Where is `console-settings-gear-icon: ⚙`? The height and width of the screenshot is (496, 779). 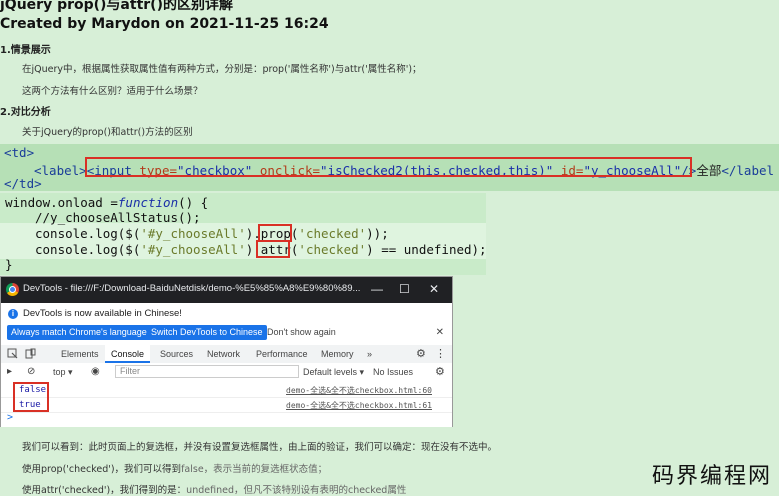
console-settings-gear-icon: ⚙ is located at coordinates (440, 372).